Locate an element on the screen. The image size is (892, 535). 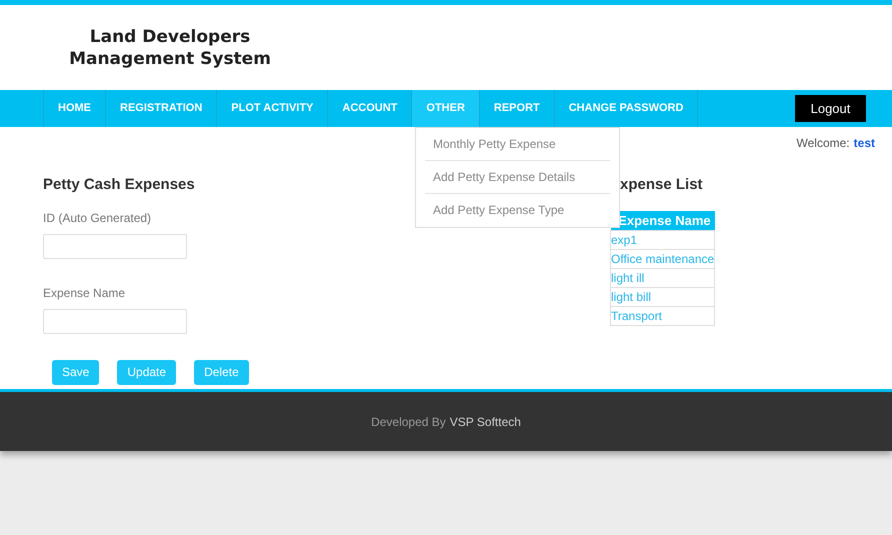
action-button: Update is located at coordinates (146, 372).